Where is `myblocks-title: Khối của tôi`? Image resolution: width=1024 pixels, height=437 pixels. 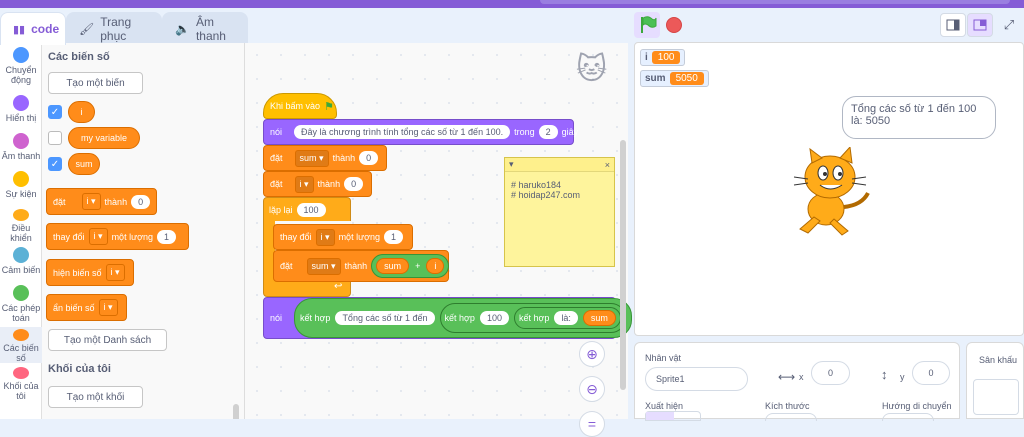
myblocks-title: Khối của tôi is located at coordinates (79, 369).